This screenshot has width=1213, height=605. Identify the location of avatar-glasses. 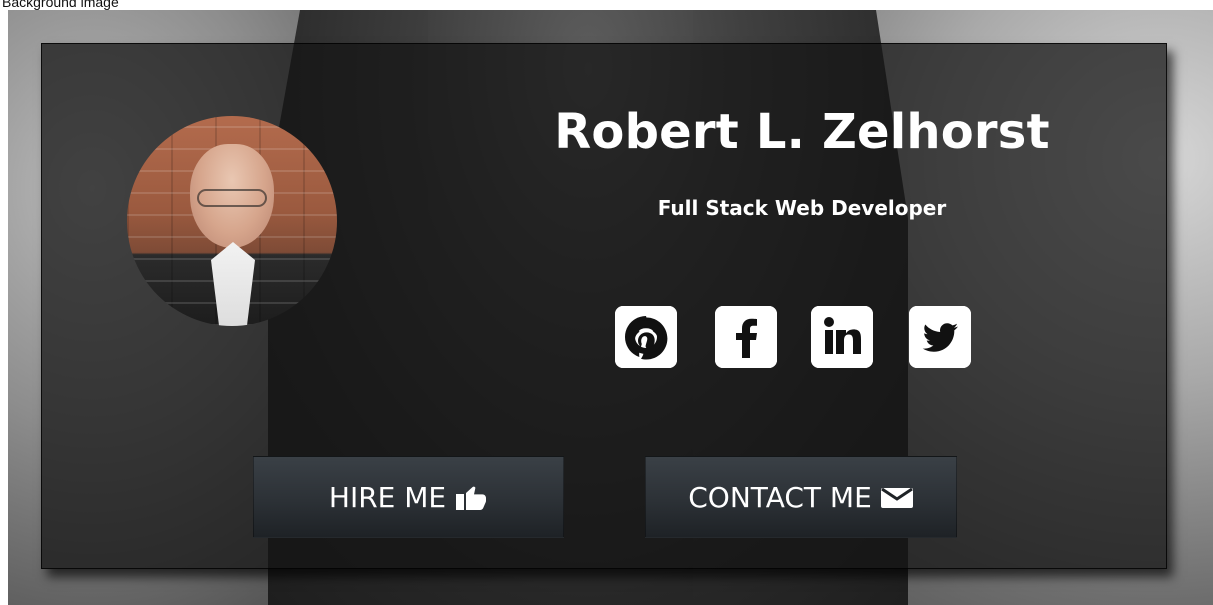
(232, 198).